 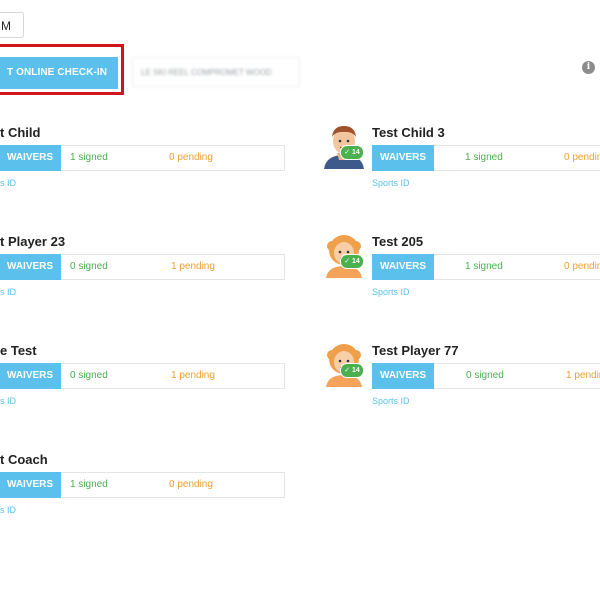 I want to click on top-select-box: M, so click(x=12, y=25).